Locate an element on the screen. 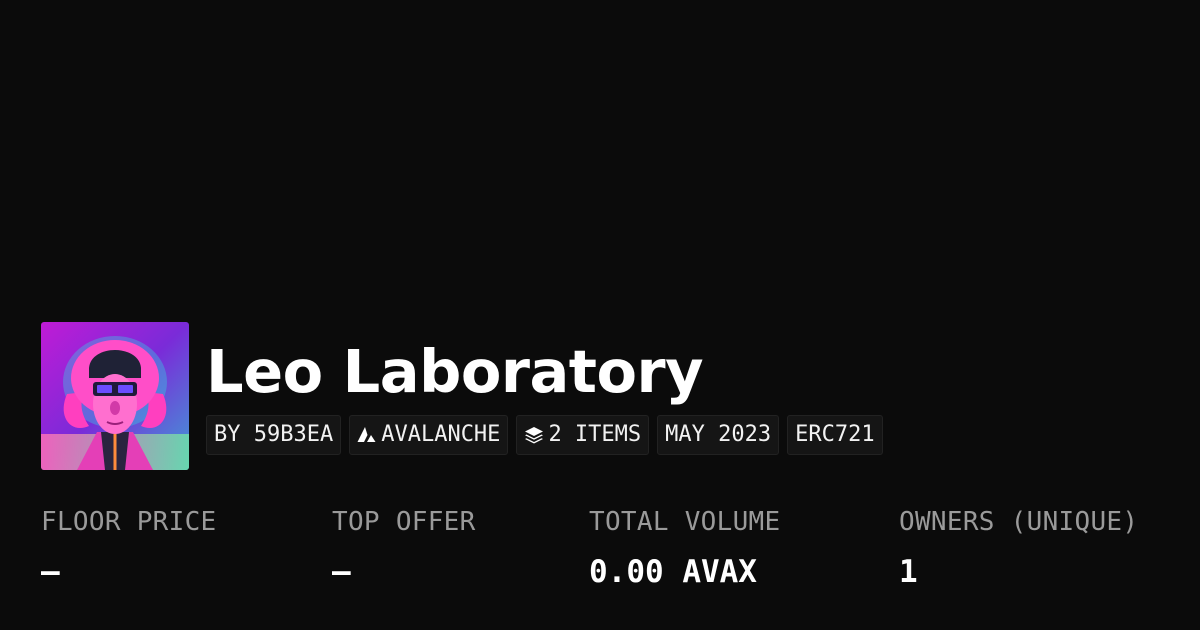 The width and height of the screenshot is (1200, 630). stat-total-volume: TOTAL VOLUME 0.00 AVAX is located at coordinates (684, 547).